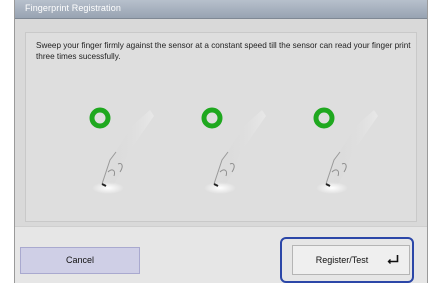  What do you see at coordinates (221, 9) in the screenshot?
I see `title-bar: Fingerprint Registration` at bounding box center [221, 9].